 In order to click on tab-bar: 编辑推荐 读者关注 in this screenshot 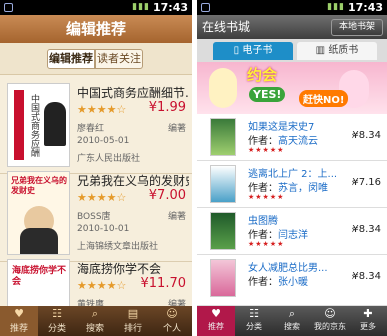, I will do `click(96, 59)`.